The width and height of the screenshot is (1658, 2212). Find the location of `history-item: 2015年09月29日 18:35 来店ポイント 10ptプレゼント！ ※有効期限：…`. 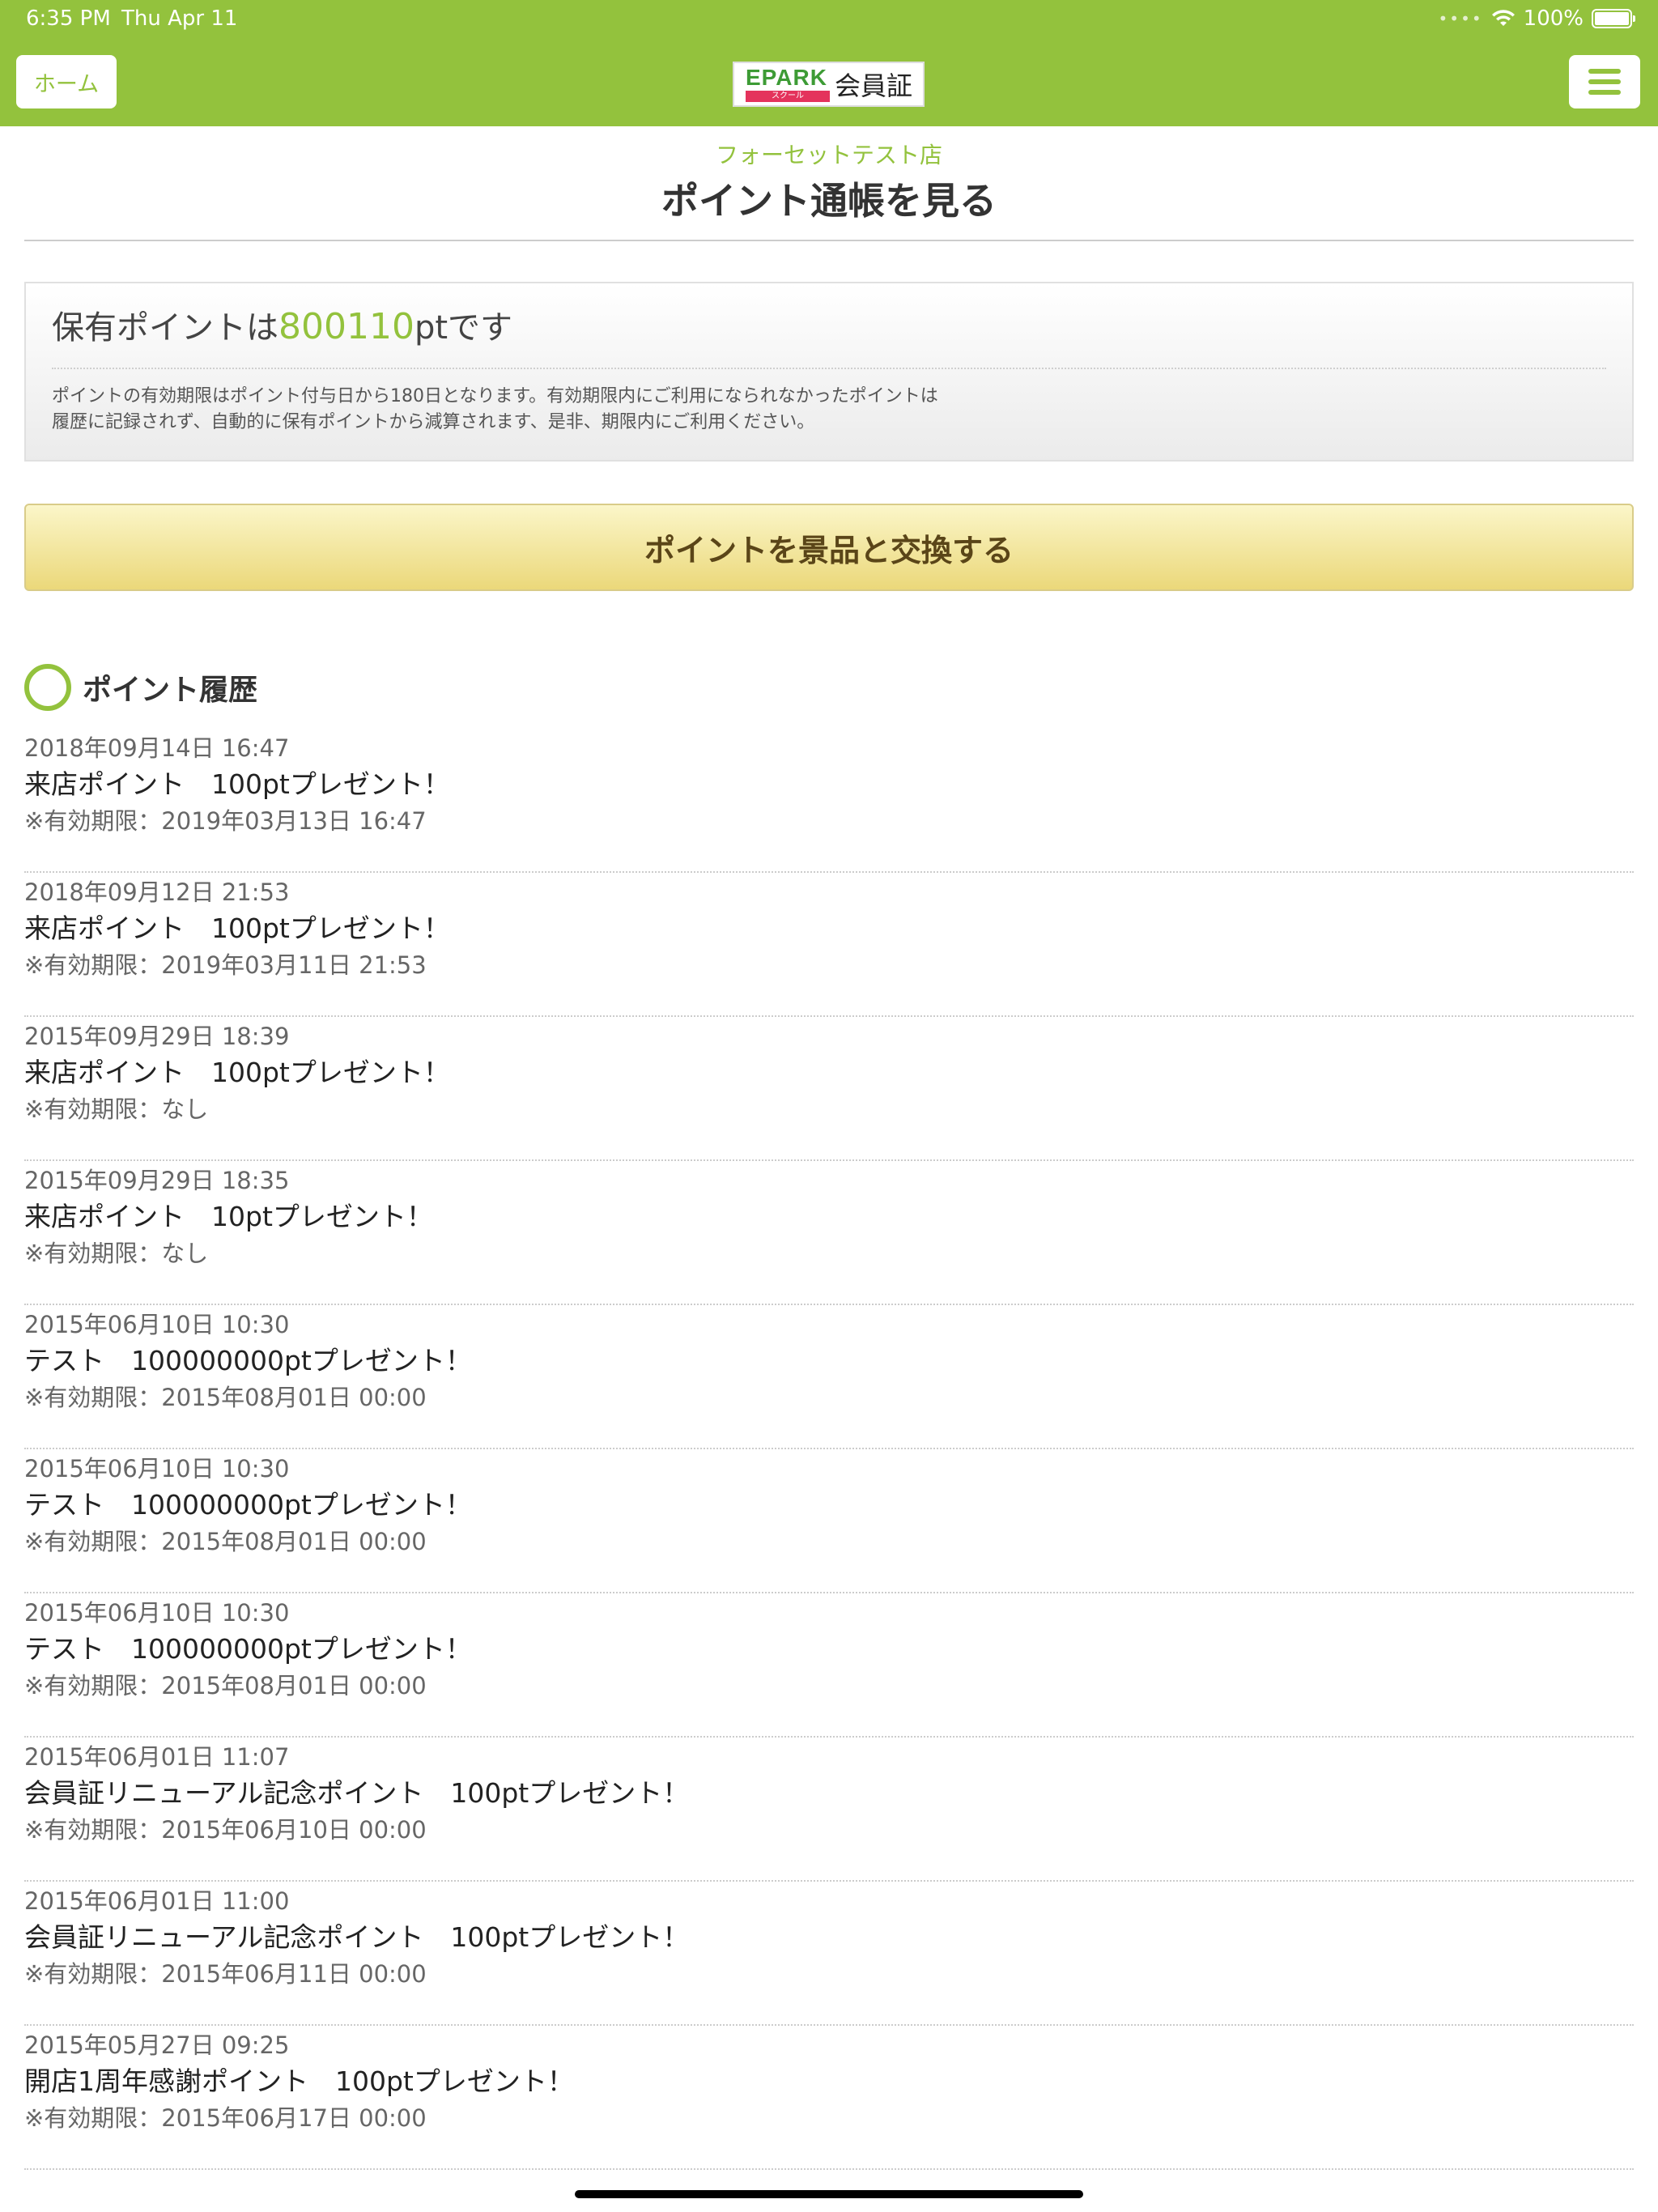

history-item: 2015年09月29日 18:35 来店ポイント 10ptプレゼント！ ※有効期限：… is located at coordinates (829, 1233).